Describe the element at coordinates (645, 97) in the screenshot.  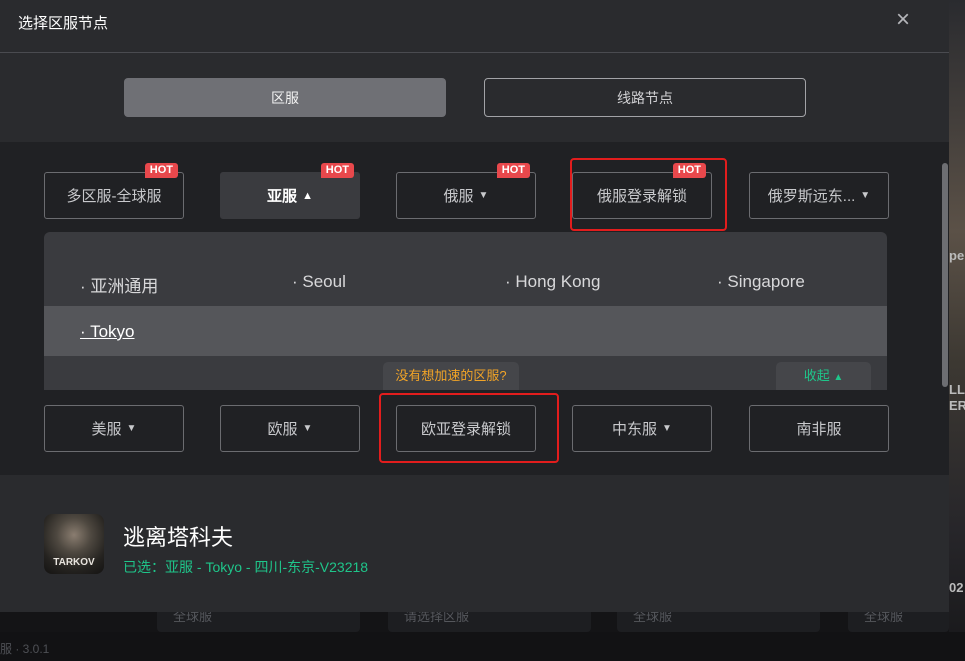
I see `tab-route-node: 线路节点` at that location.